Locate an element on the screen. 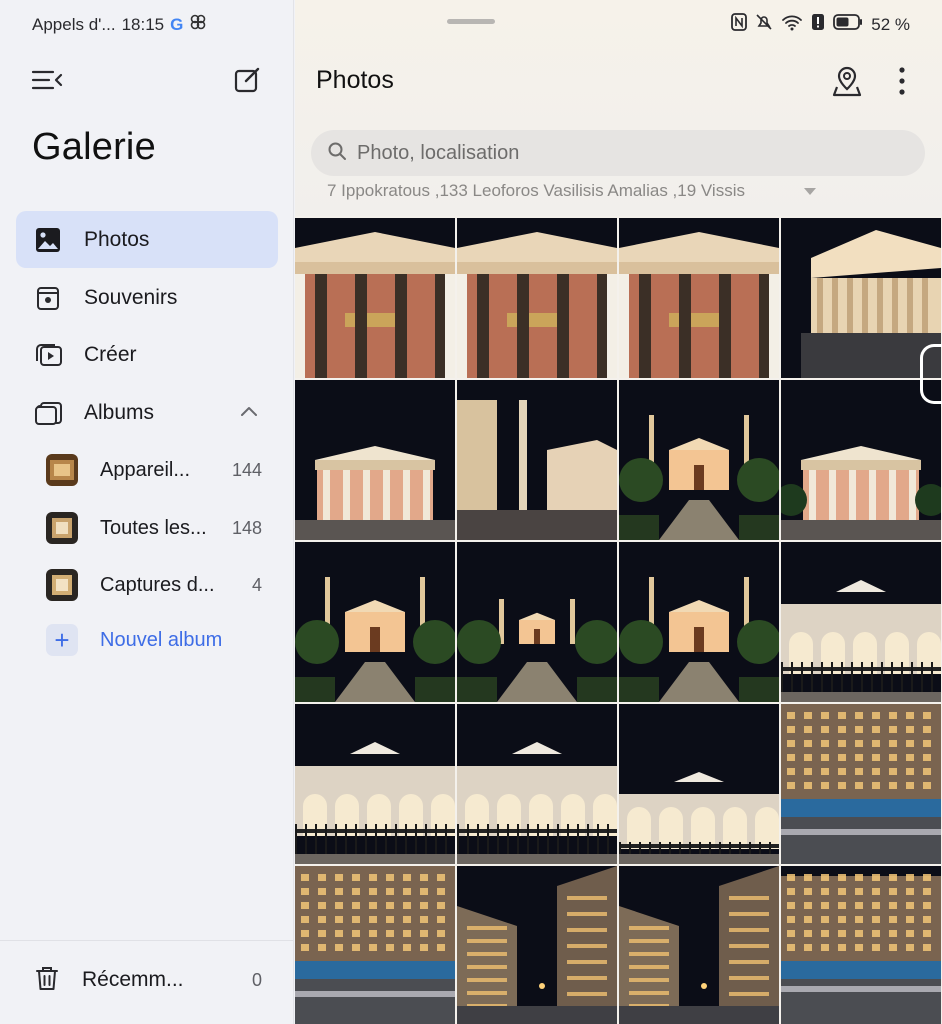 The width and height of the screenshot is (942, 1024). sidebar-item-photos: Photos is located at coordinates (147, 239).